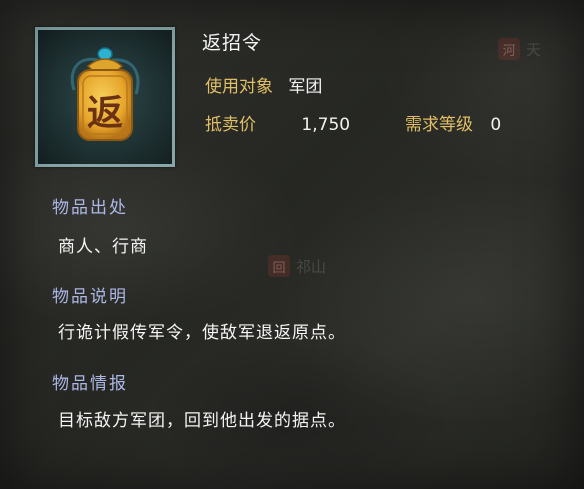  What do you see at coordinates (439, 125) in the screenshot?
I see `level-label: 需求等级` at bounding box center [439, 125].